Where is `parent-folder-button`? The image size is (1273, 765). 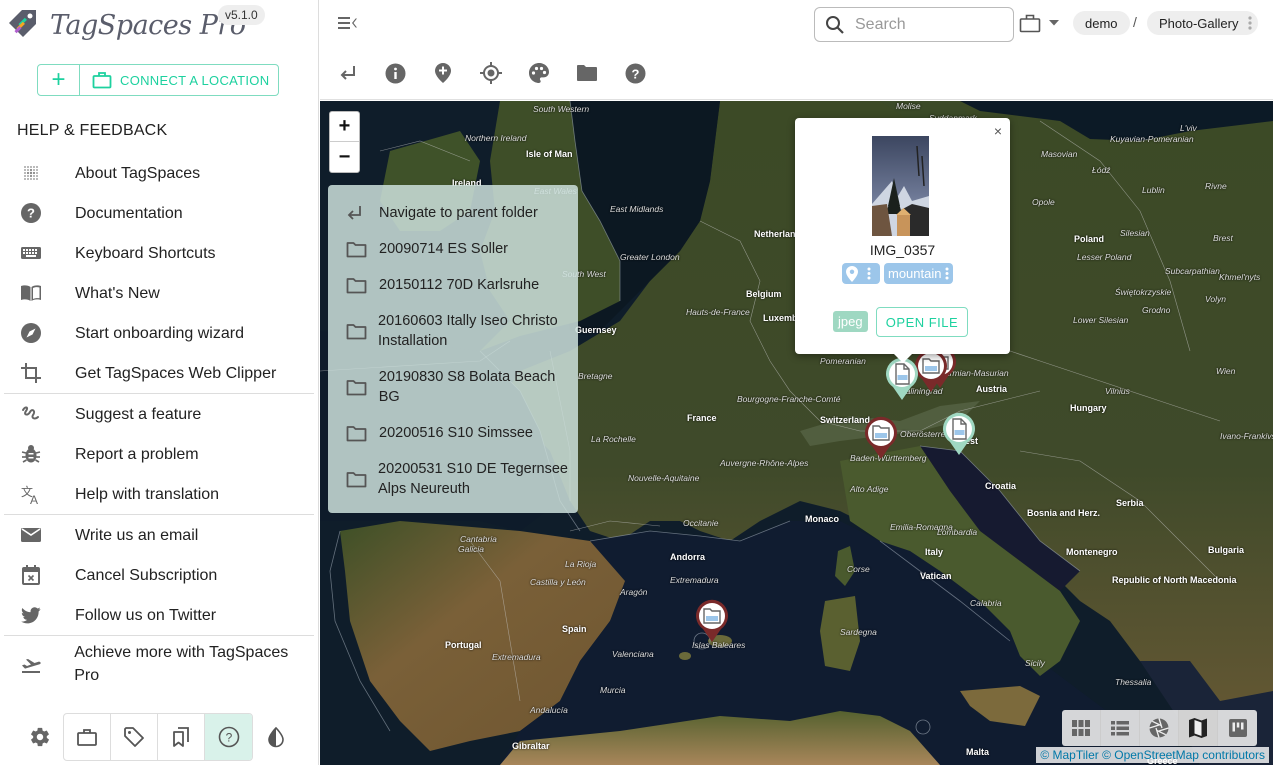
parent-folder-button is located at coordinates (348, 73).